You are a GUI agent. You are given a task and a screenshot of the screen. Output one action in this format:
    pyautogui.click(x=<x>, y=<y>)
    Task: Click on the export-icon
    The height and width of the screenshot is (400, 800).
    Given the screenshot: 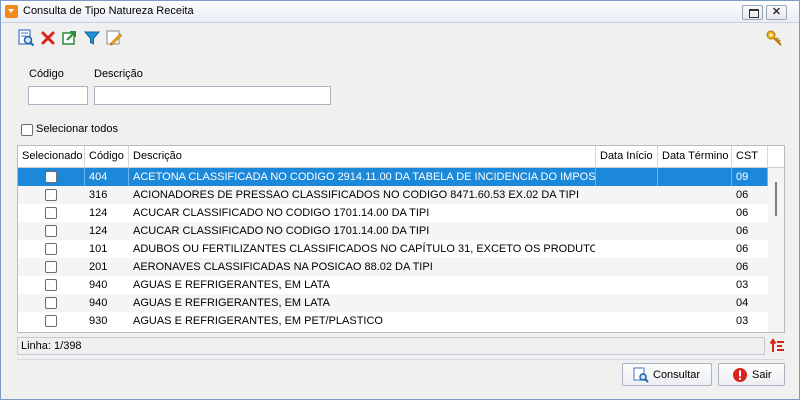 What is the action you would take?
    pyautogui.click(x=70, y=38)
    